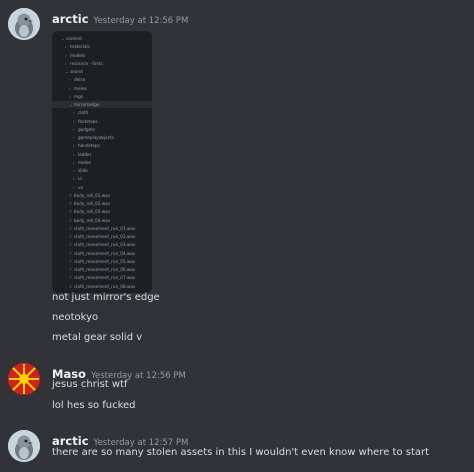 Image resolution: width=474 pixels, height=472 pixels. What do you see at coordinates (83, 170) in the screenshot?
I see `tree-label: slide` at bounding box center [83, 170].